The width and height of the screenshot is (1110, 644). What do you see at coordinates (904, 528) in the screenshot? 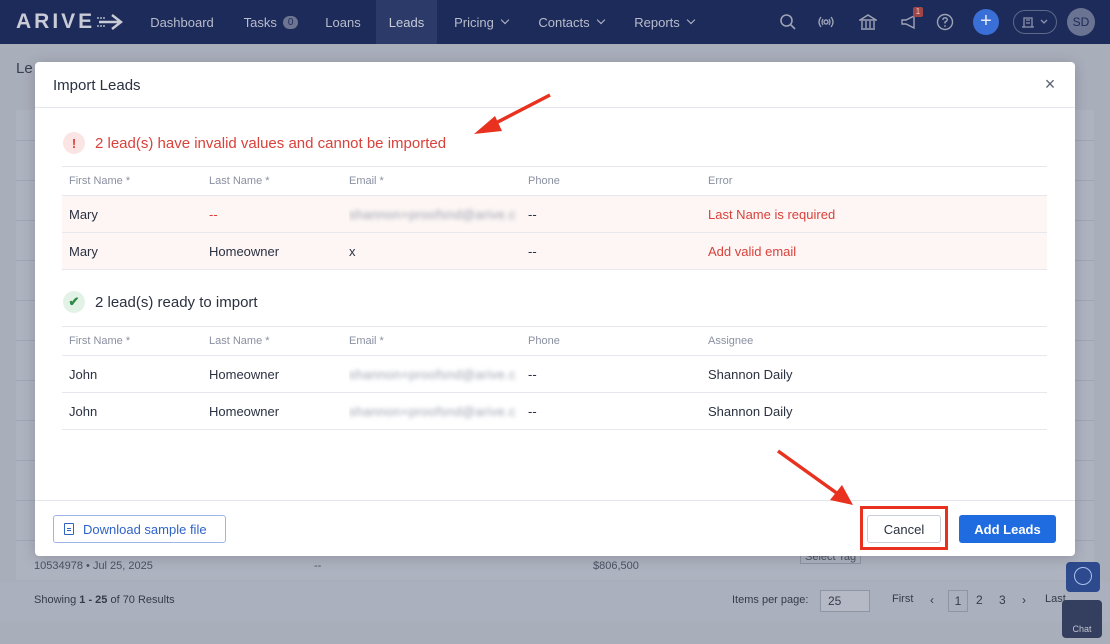
I see `cancel-highlight-box` at bounding box center [904, 528].